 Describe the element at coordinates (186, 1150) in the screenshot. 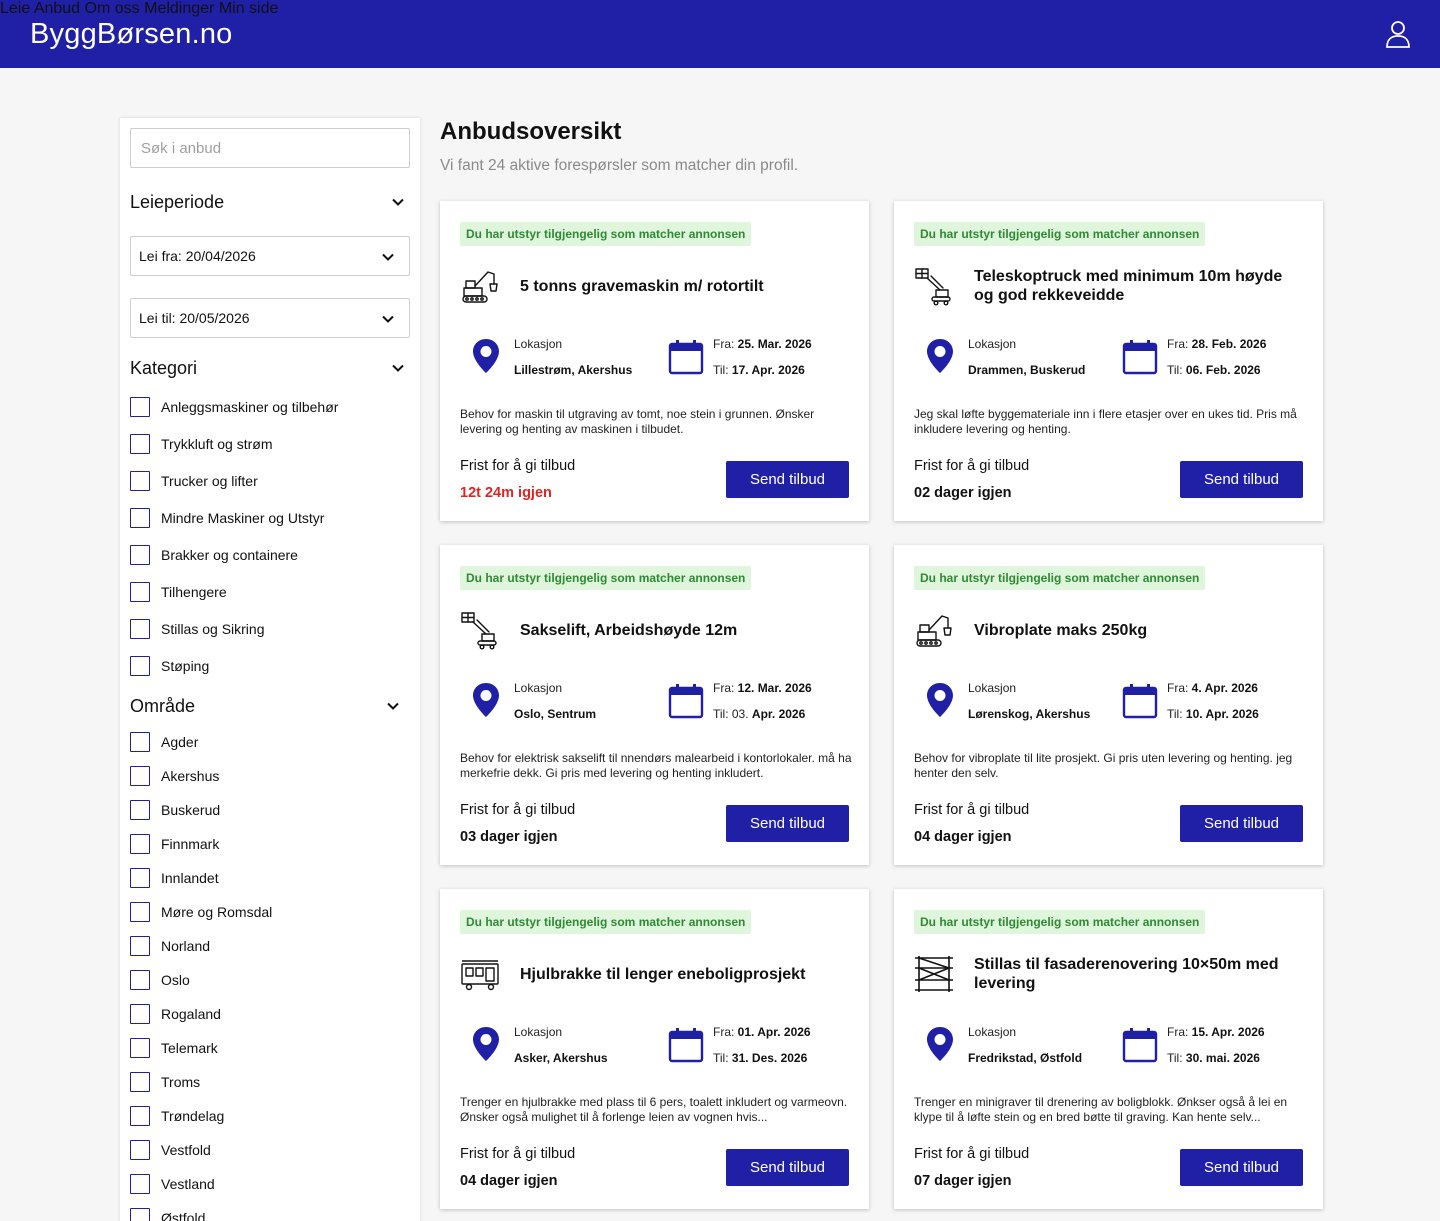

I see `region-label: Vestfold` at that location.